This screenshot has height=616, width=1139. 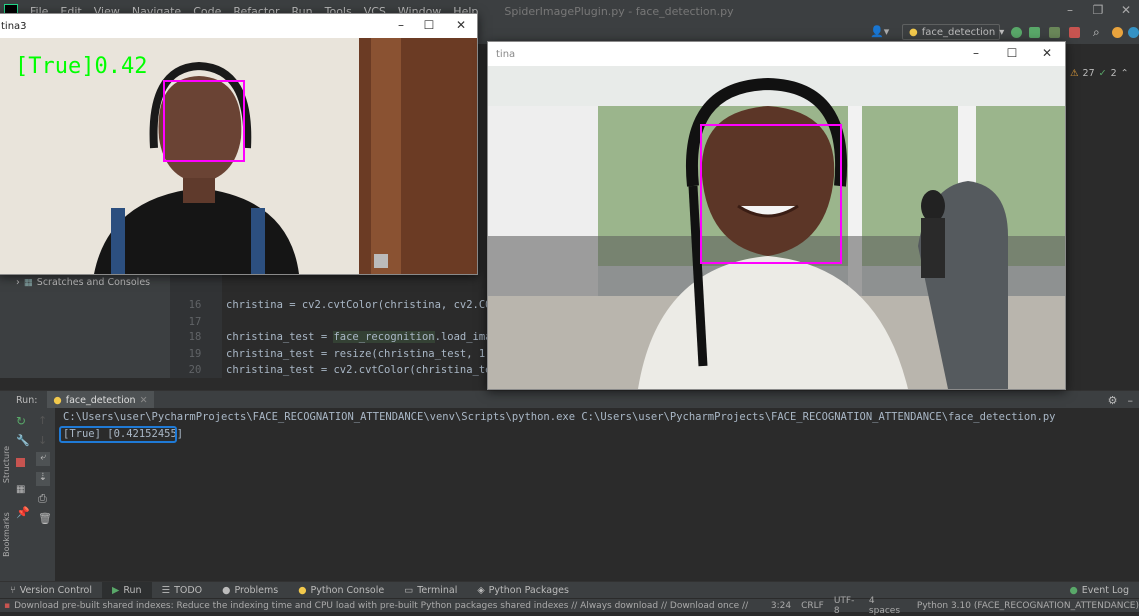 What do you see at coordinates (85, 326) in the screenshot?
I see `project-panel: › ▦ Scratches and Consoles` at bounding box center [85, 326].